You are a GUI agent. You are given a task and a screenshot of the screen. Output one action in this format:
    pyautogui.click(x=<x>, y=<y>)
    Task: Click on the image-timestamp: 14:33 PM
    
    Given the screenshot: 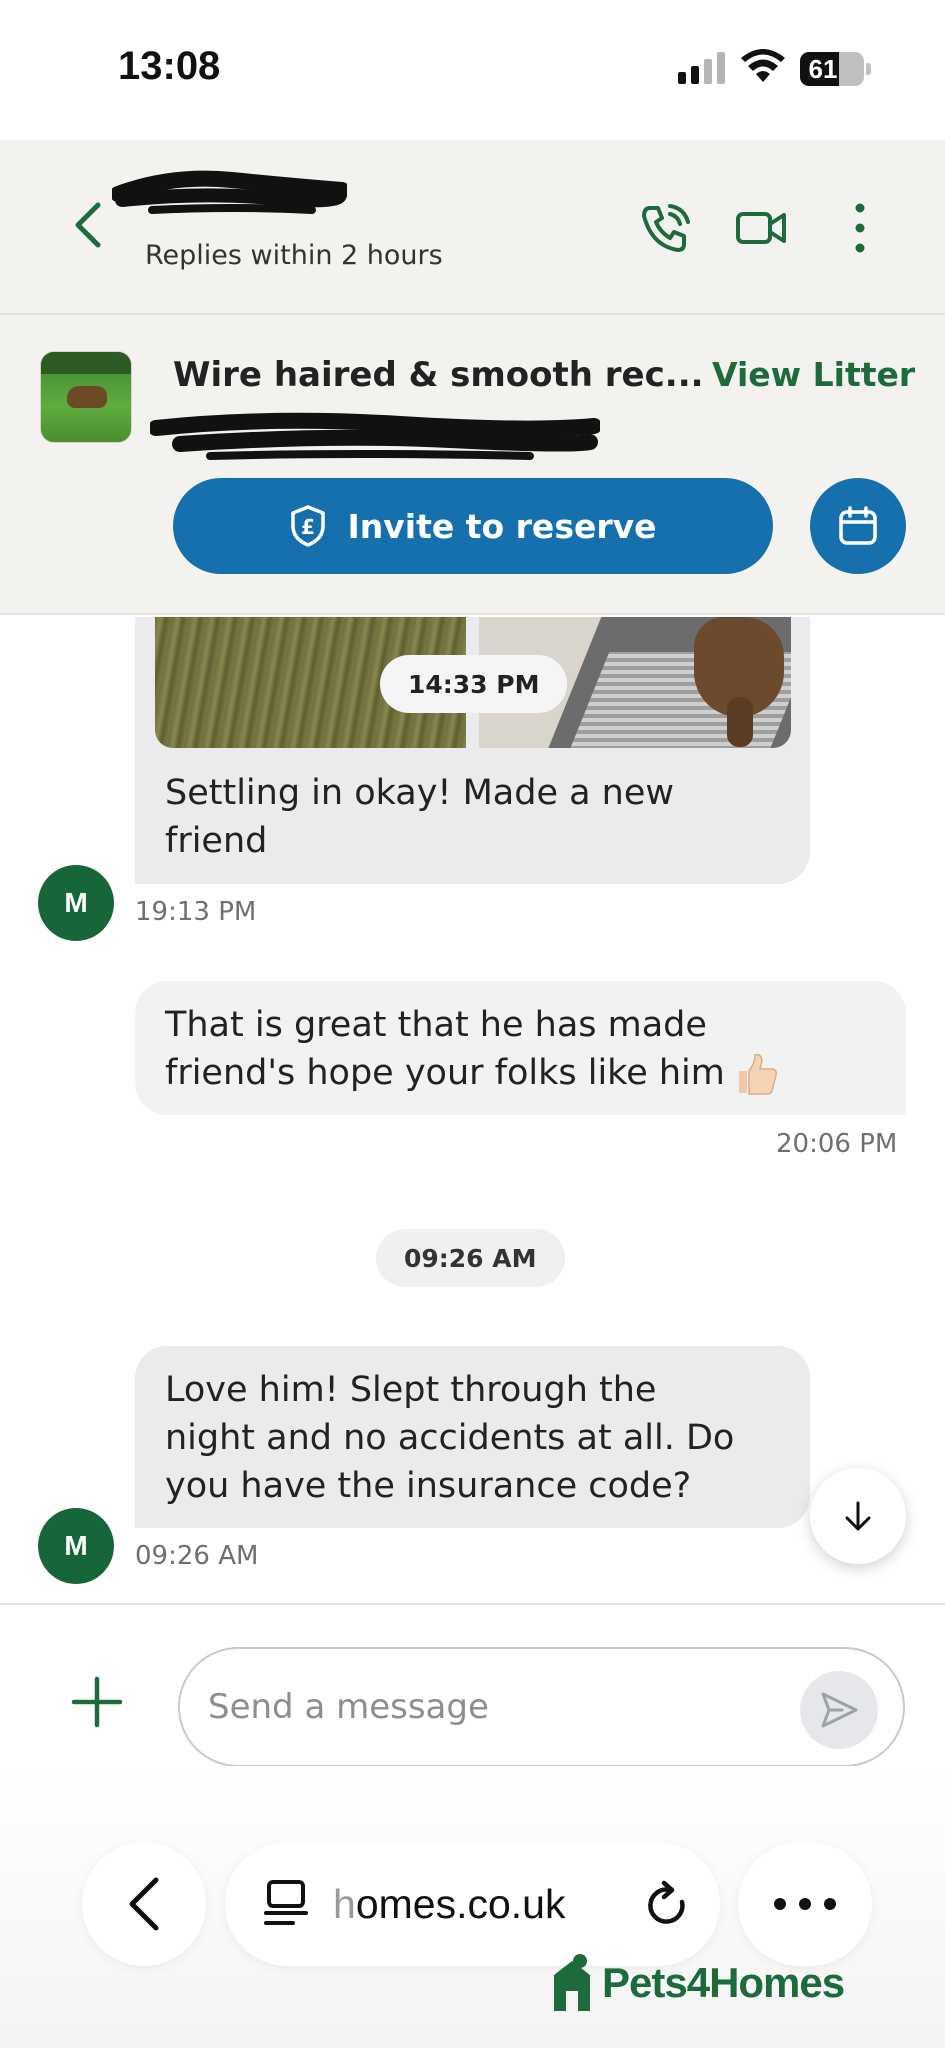 What is the action you would take?
    pyautogui.click(x=474, y=684)
    